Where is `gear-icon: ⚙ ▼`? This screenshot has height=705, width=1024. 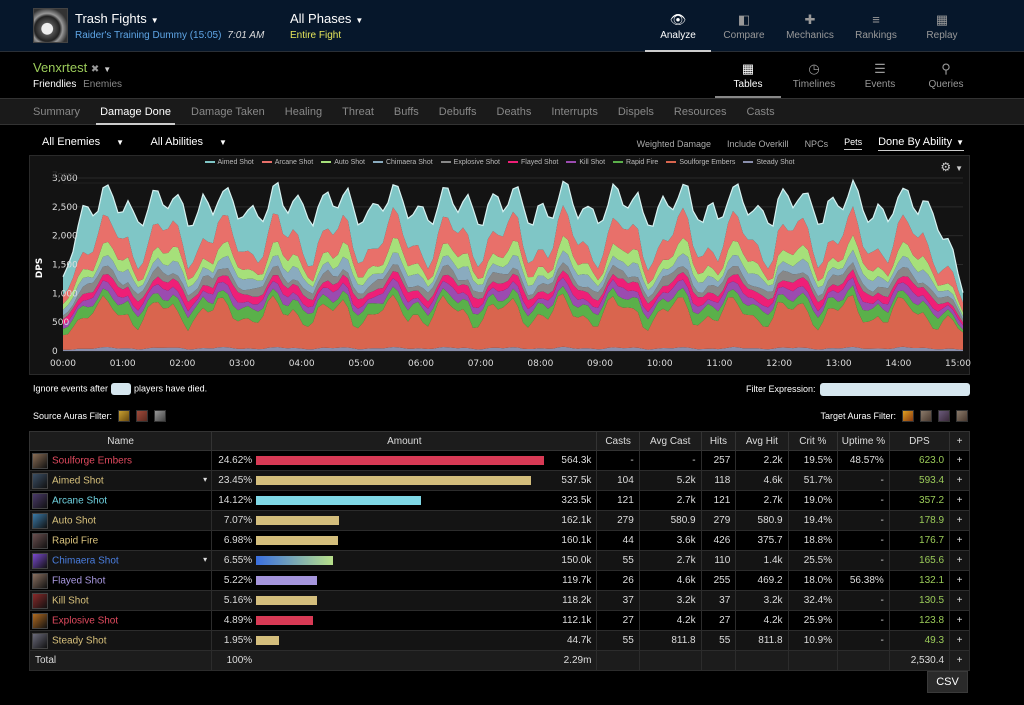 gear-icon: ⚙ ▼ is located at coordinates (951, 167).